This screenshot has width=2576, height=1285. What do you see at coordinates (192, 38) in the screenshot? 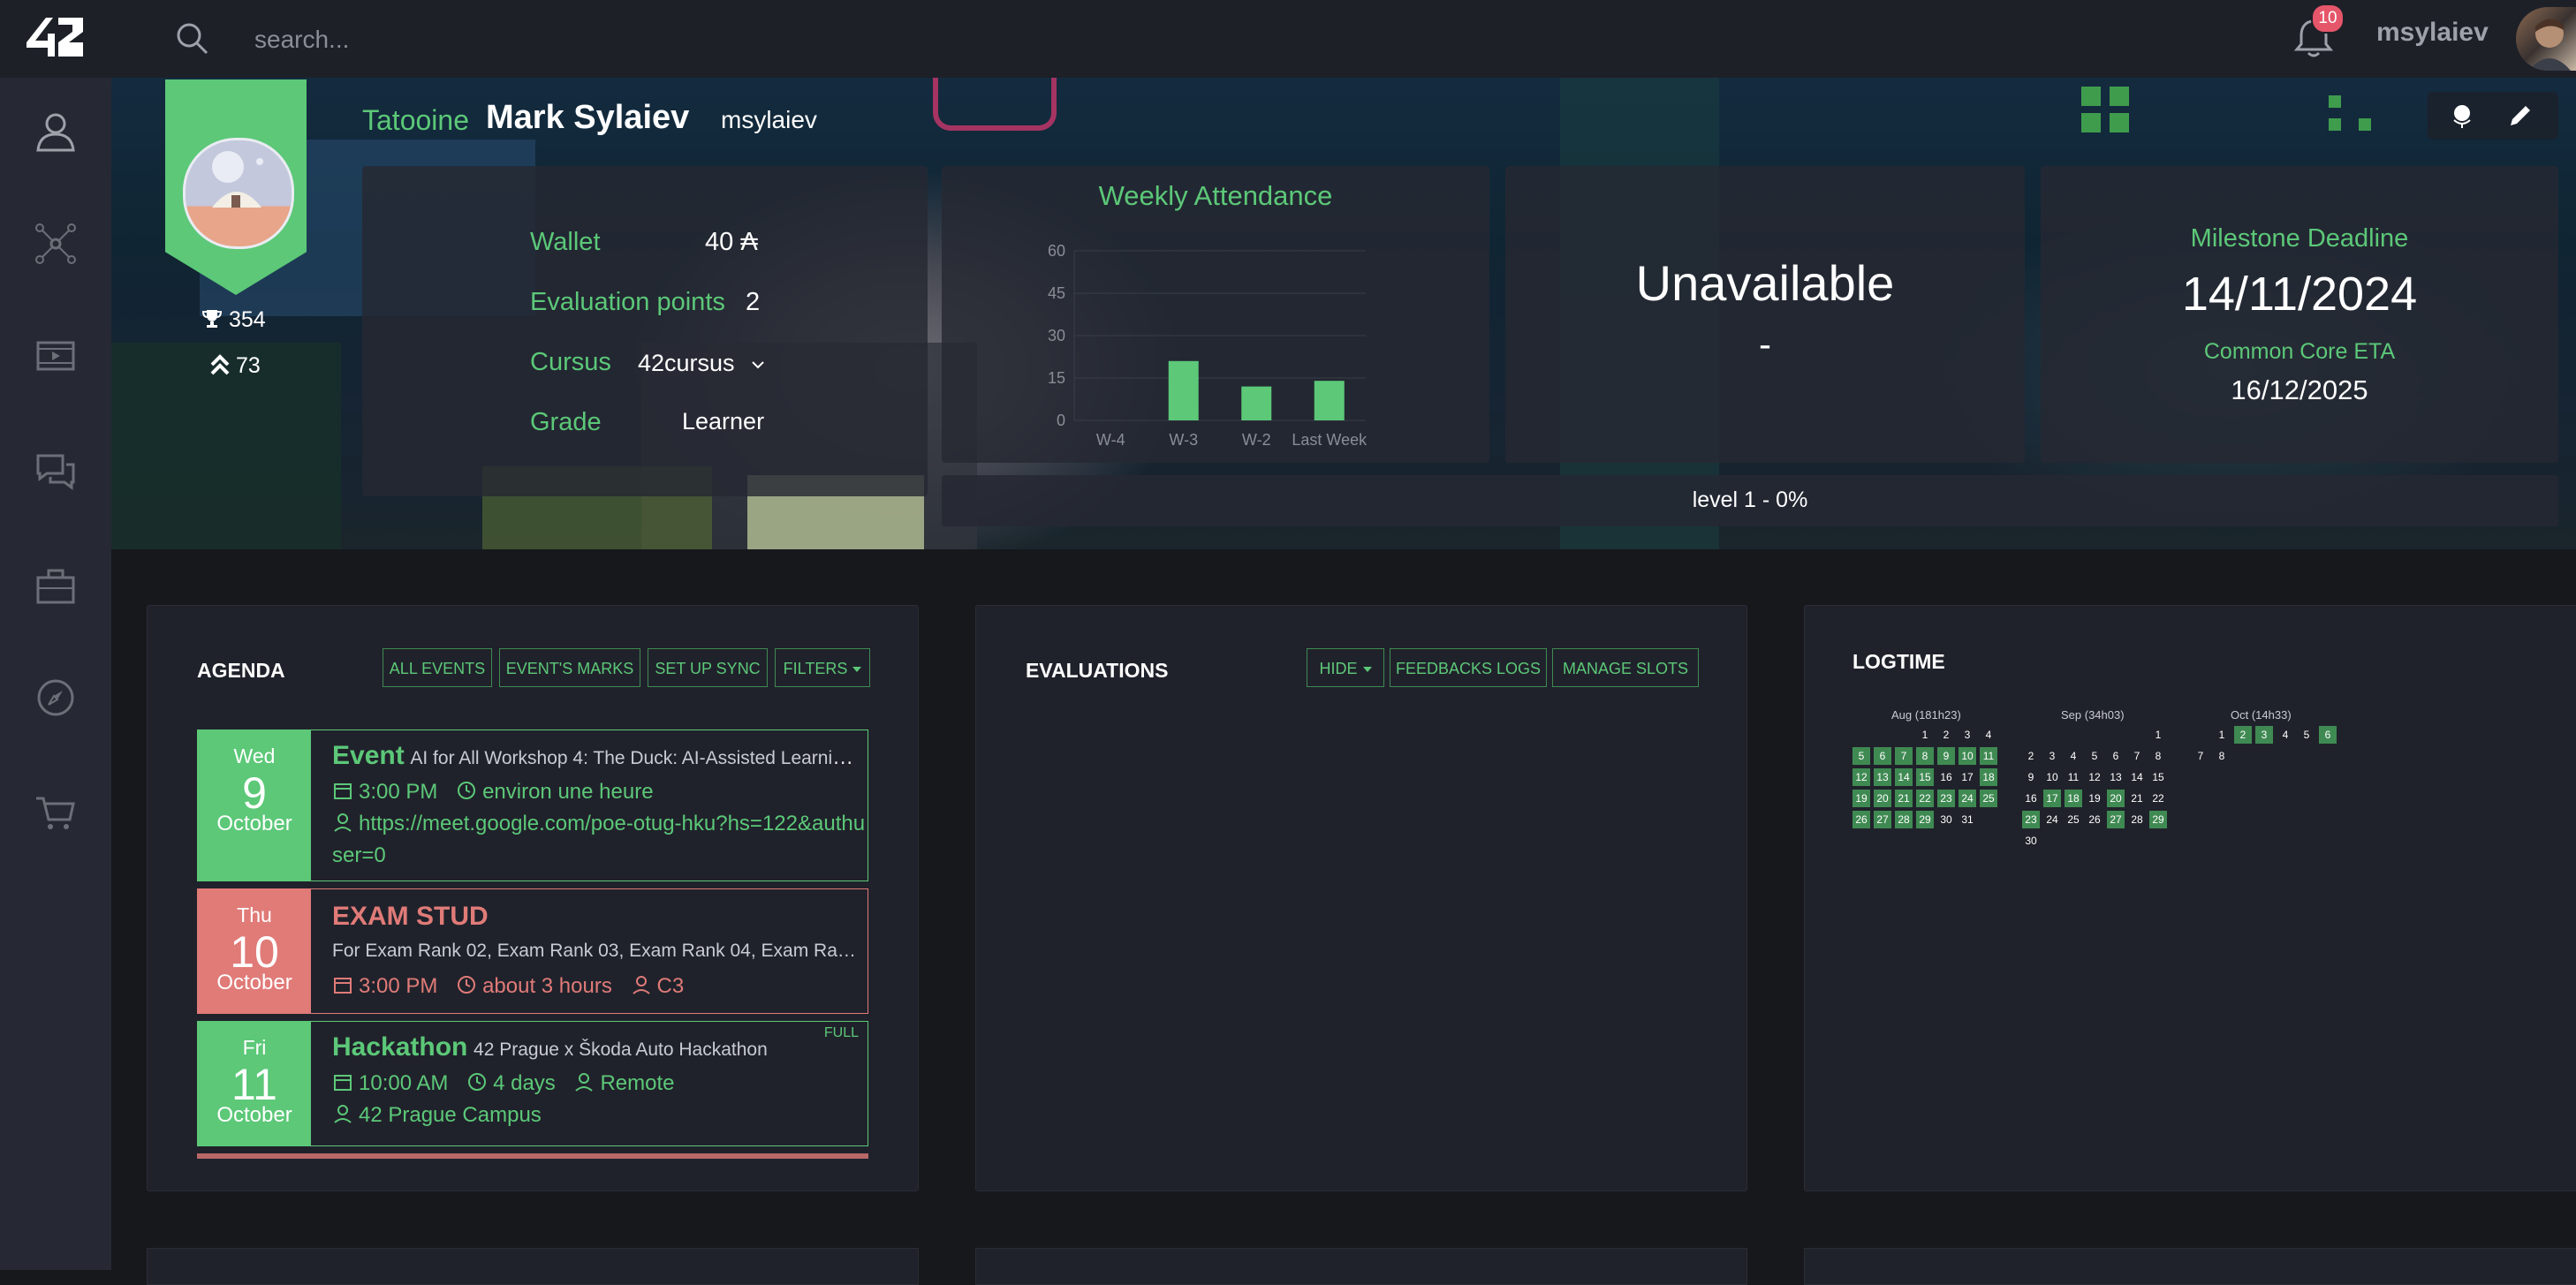
I see `search-icon` at bounding box center [192, 38].